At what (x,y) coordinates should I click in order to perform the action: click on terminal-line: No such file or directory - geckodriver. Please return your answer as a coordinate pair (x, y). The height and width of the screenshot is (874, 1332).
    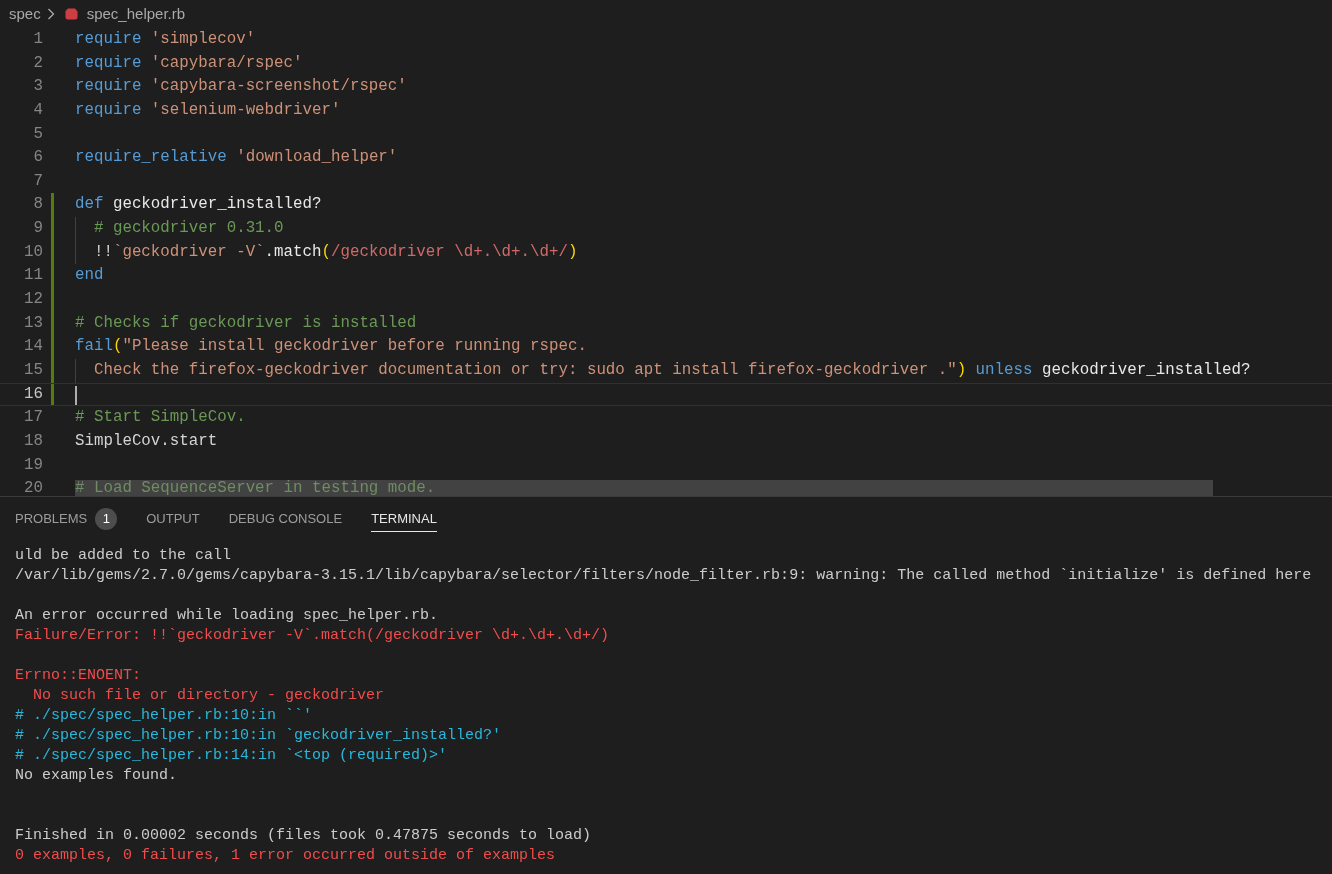
    Looking at the image, I should click on (209, 696).